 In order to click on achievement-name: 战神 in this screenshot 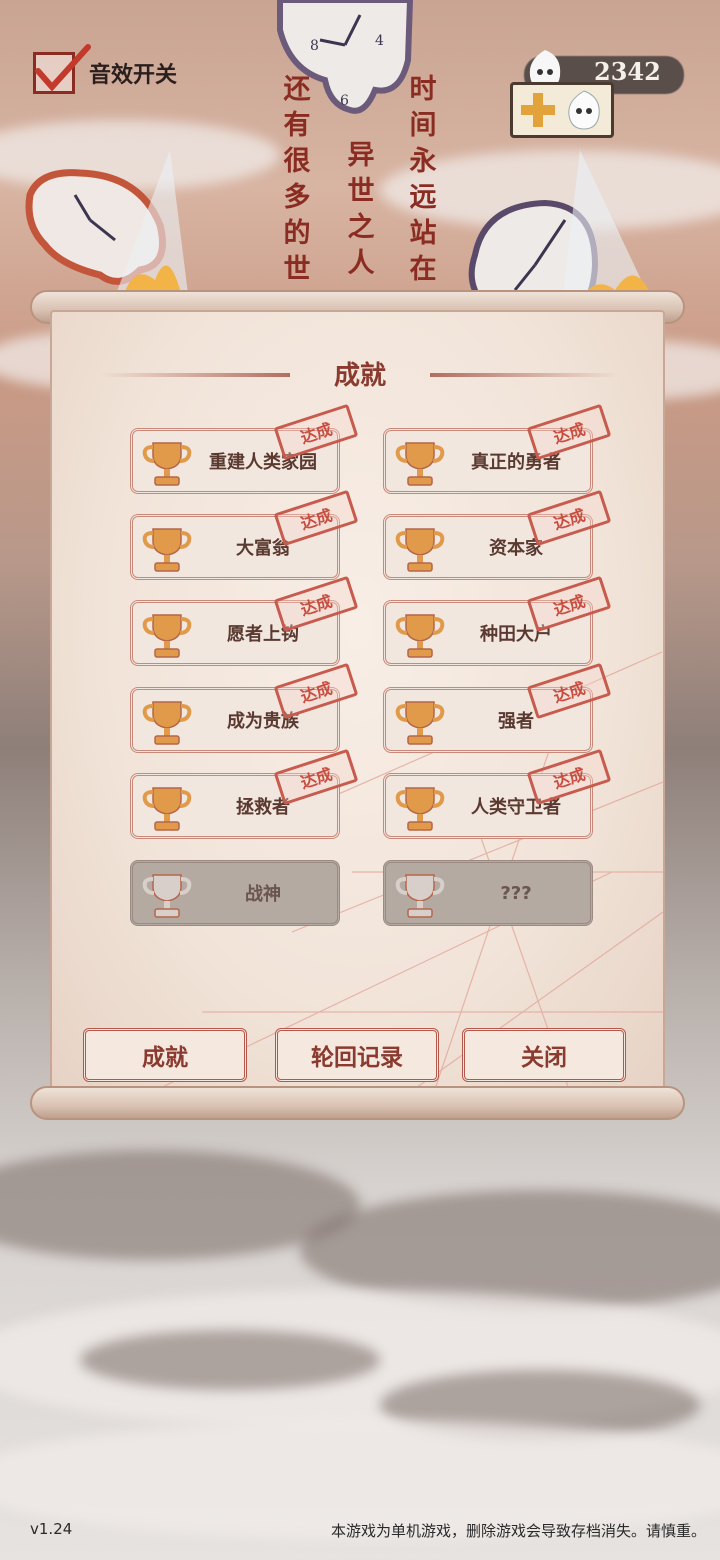, I will do `click(263, 894)`.